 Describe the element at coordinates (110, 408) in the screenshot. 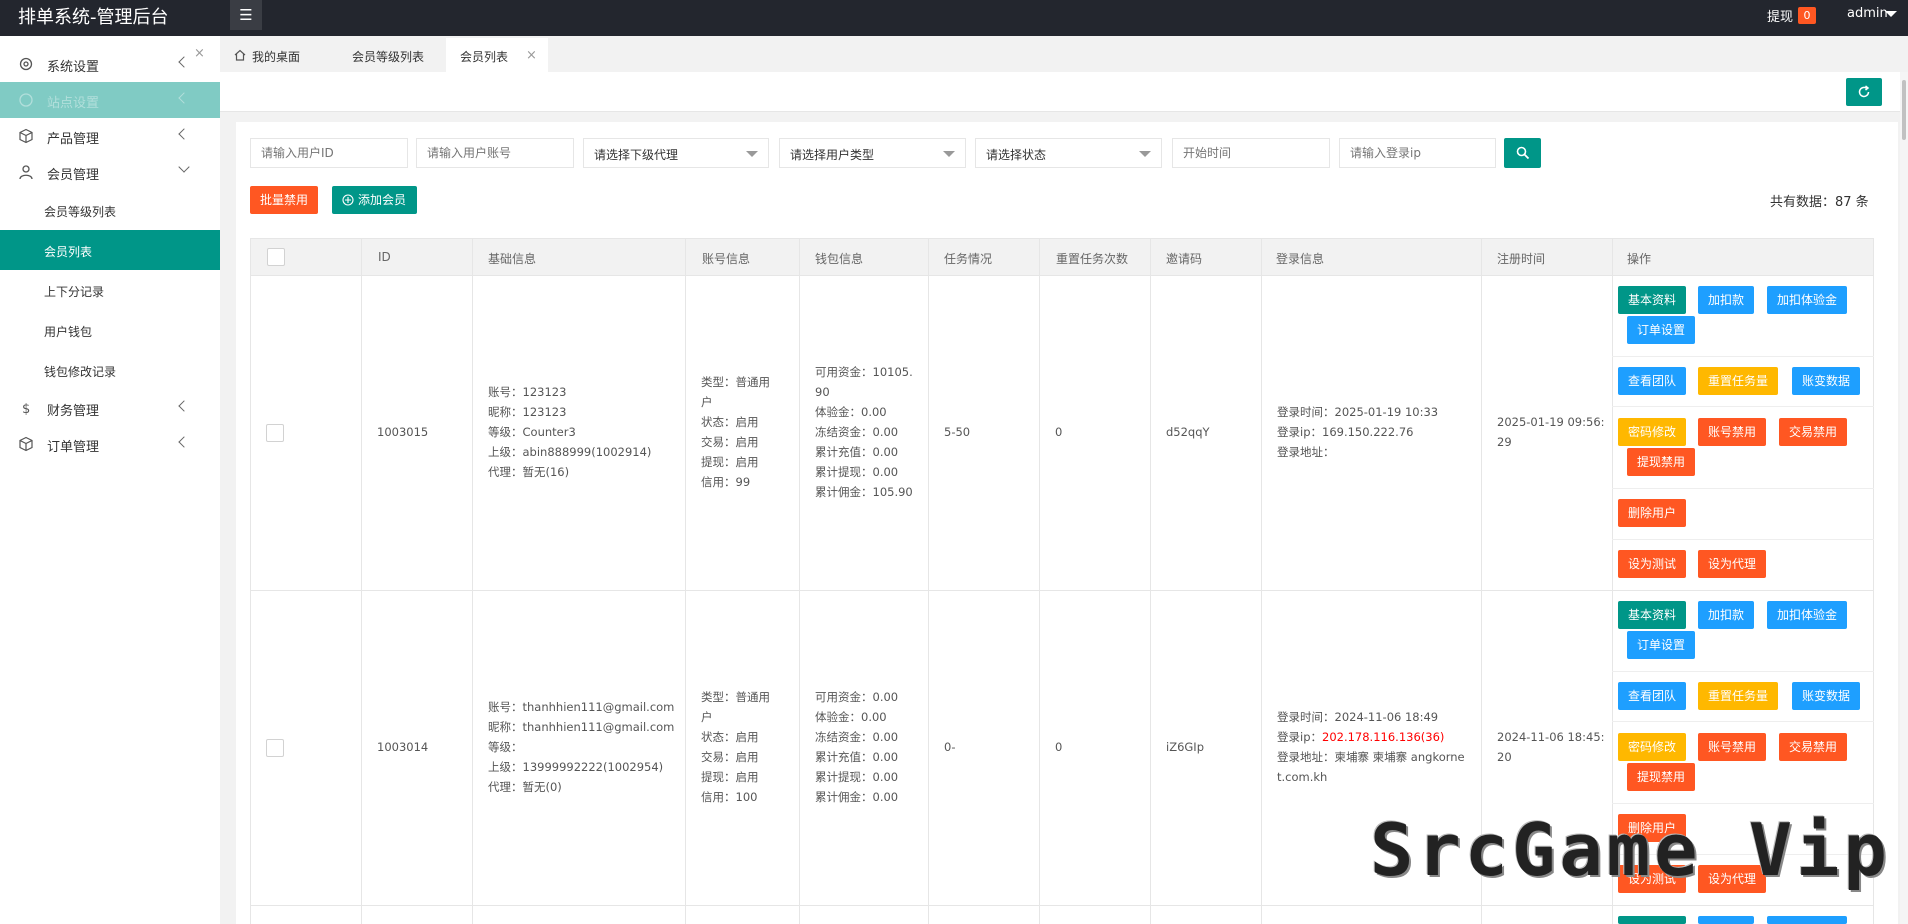

I see `sidebar-item-finance: $ 财务管理` at that location.